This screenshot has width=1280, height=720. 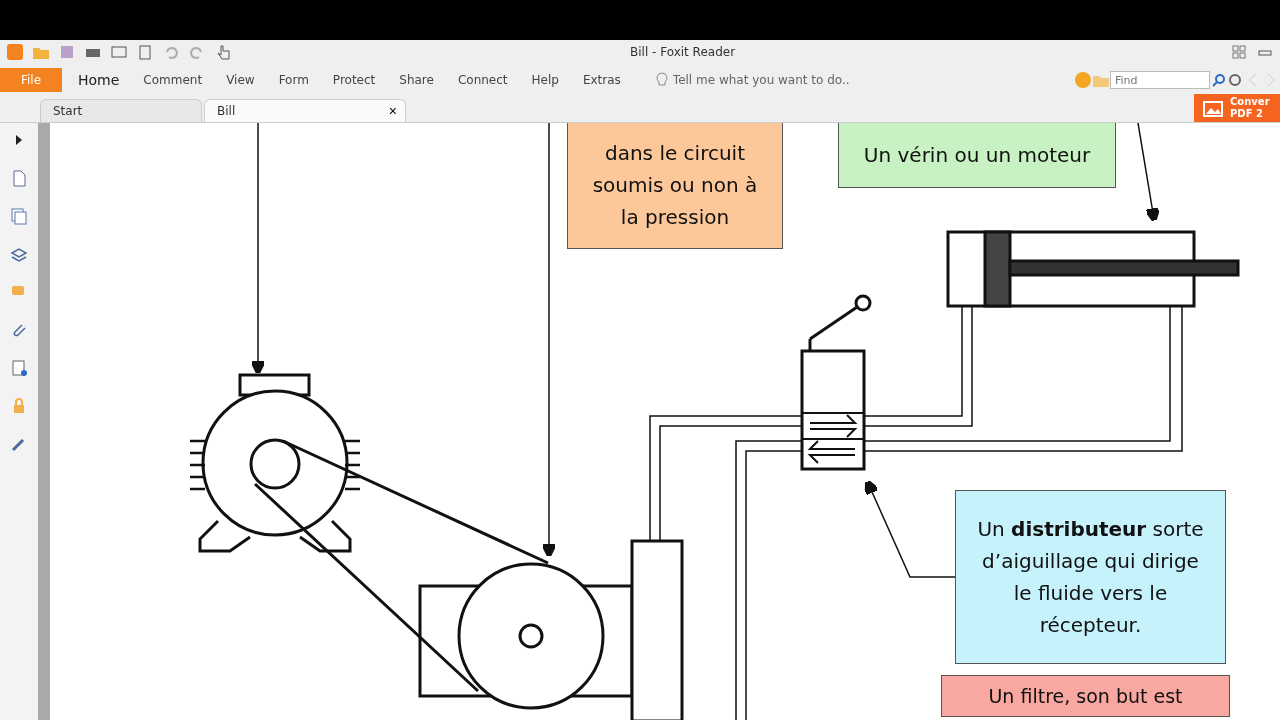 I want to click on callout-text: soumis ou non à, so click(x=675, y=185).